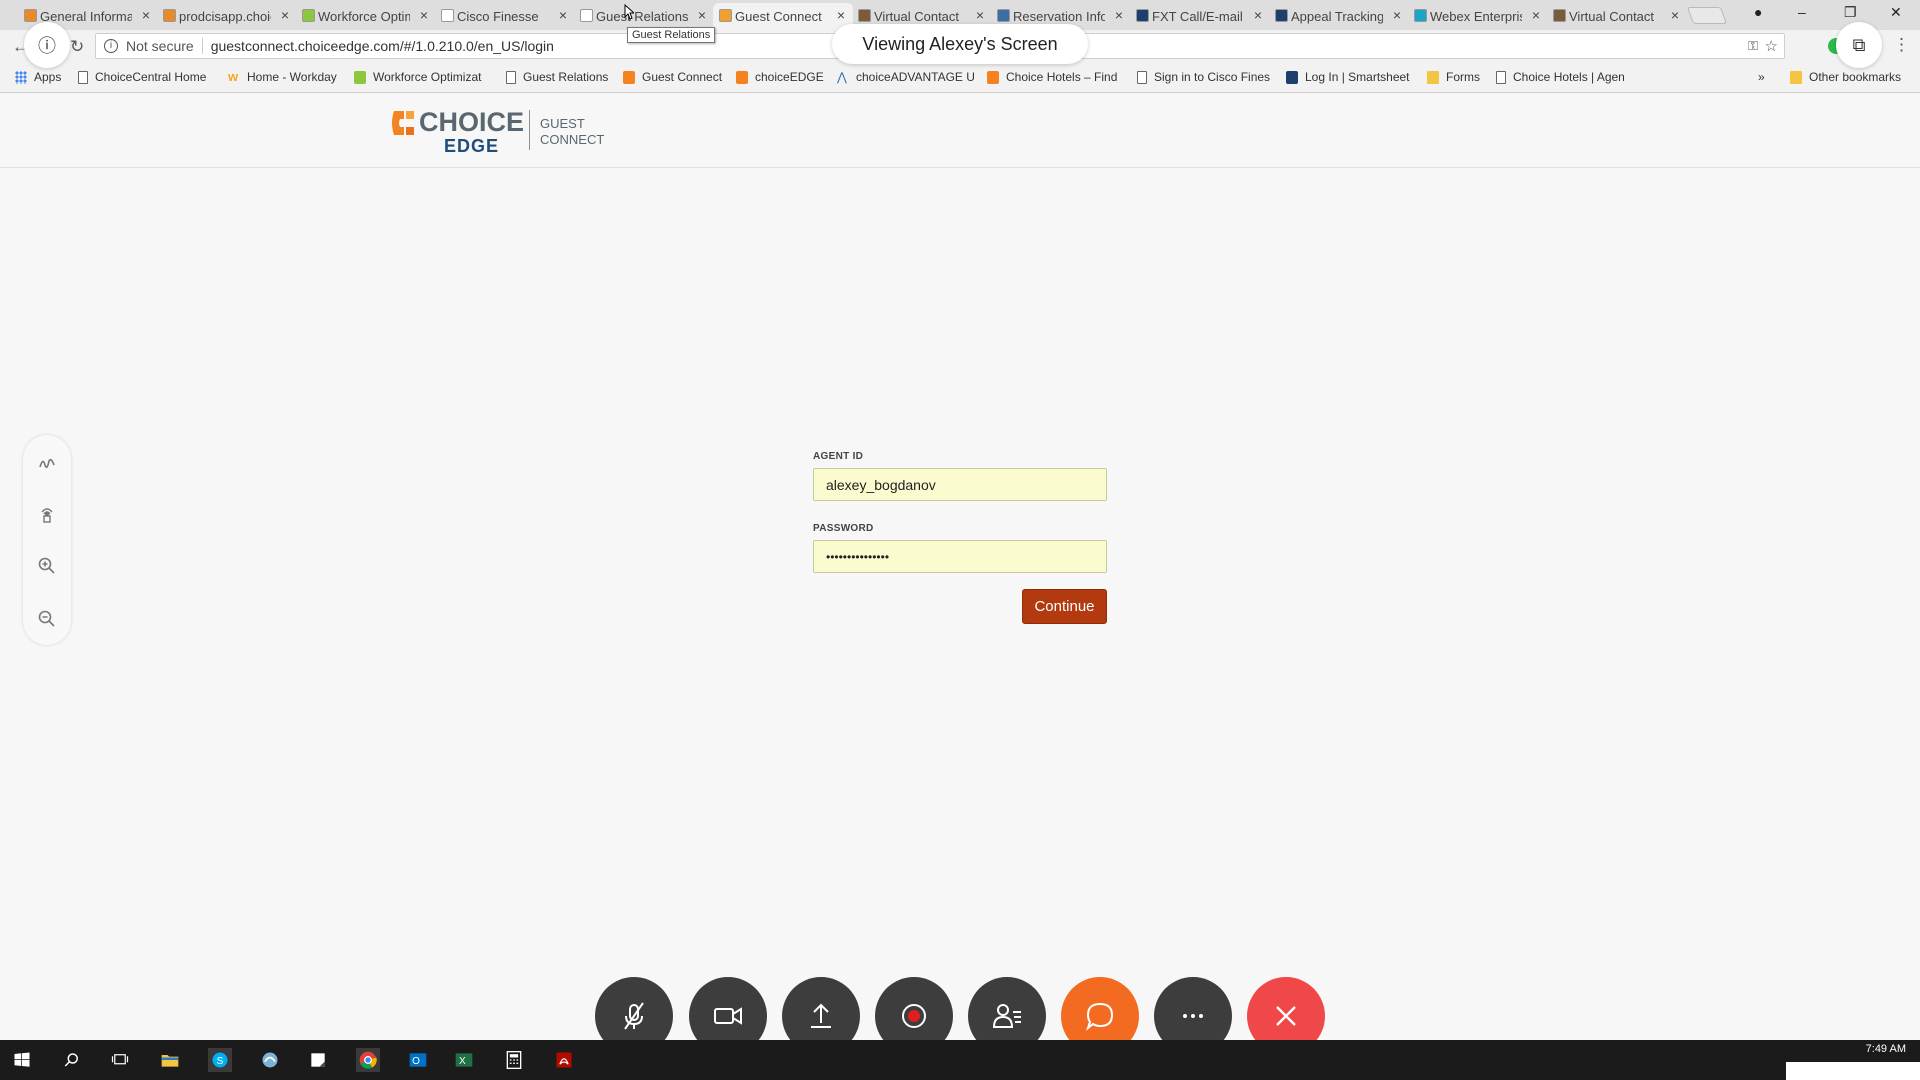  Describe the element at coordinates (672, 77) in the screenshot. I see `bookmark-item: Guest Connect` at that location.